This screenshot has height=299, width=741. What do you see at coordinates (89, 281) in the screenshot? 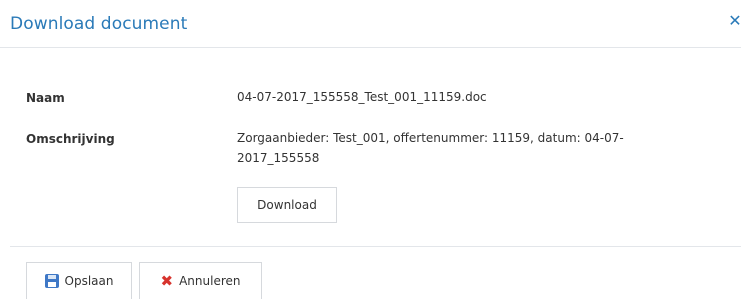
I see `save-button-label: Opslaan` at bounding box center [89, 281].